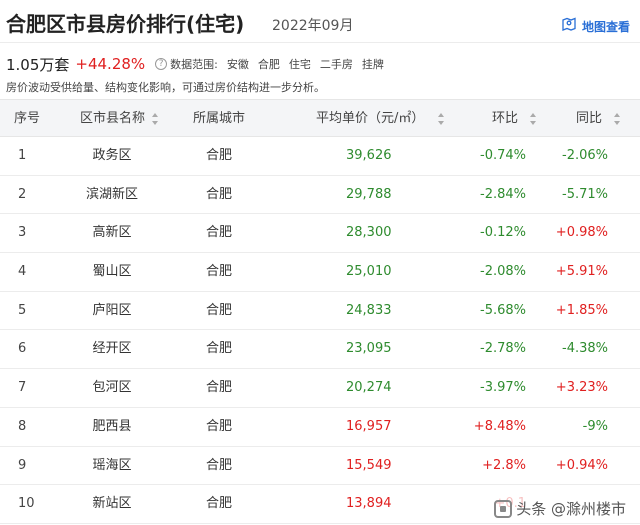 Image resolution: width=640 pixels, height=525 pixels. I want to click on scope-item-city: 合肥, so click(268, 64).